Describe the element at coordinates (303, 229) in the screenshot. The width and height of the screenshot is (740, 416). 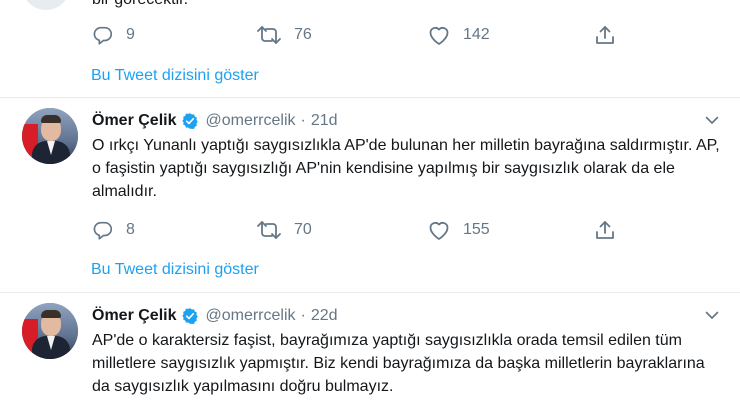
I see `retweet-count: 70` at that location.